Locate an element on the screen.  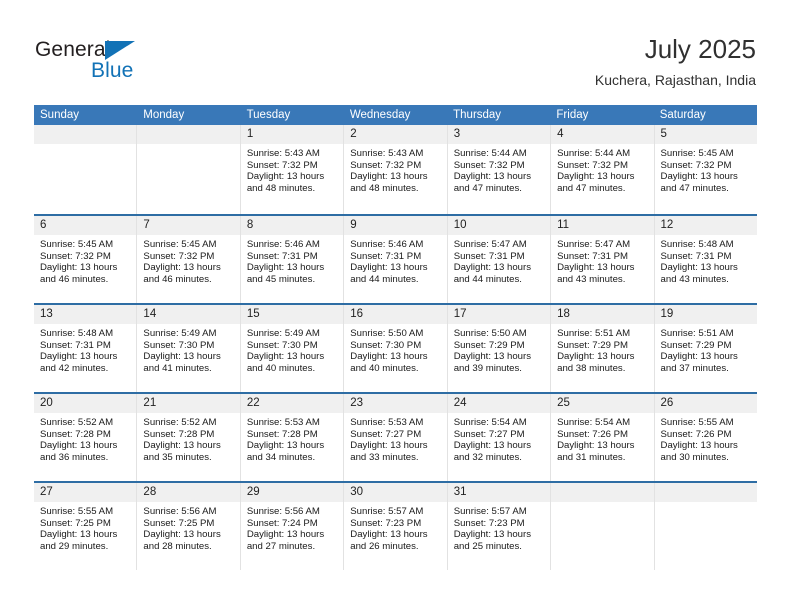
day-number: 2 is located at coordinates (395, 134).